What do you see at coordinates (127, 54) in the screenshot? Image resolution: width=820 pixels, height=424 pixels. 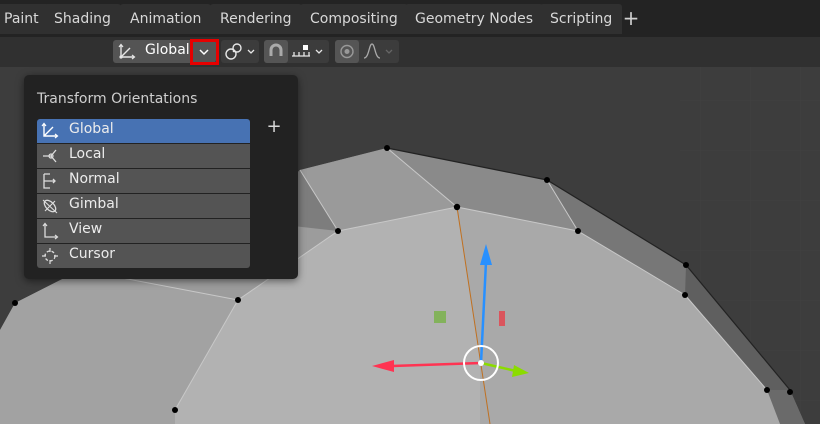 I see `transform-orientation-global-icon` at bounding box center [127, 54].